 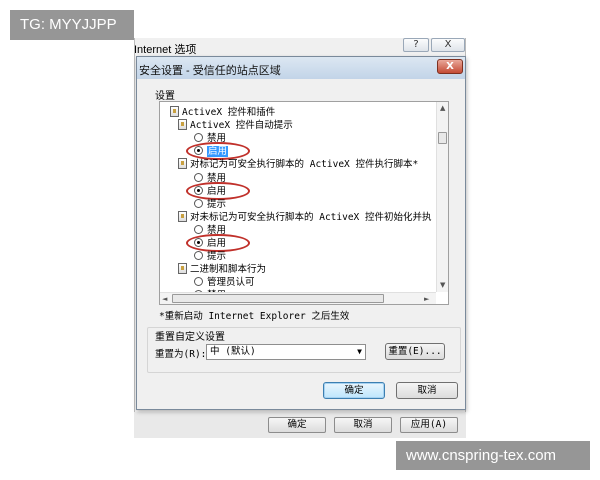 What do you see at coordinates (442, 138) in the screenshot?
I see `vertical-scroll-thumb` at bounding box center [442, 138].